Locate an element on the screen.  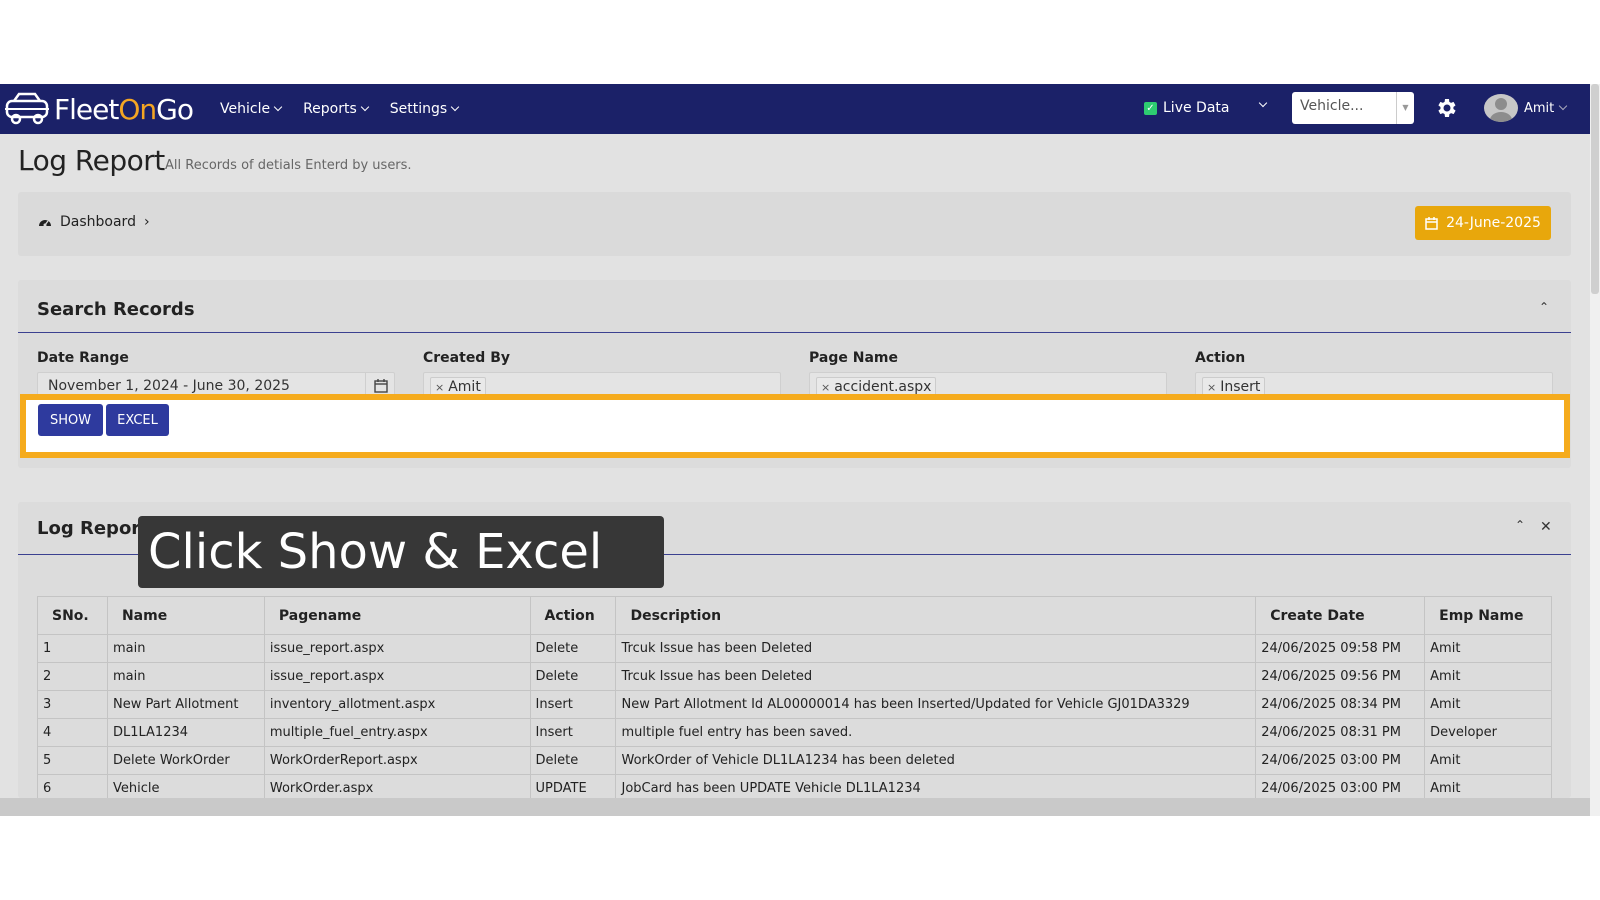
user-menu: Amit is located at coordinates (1526, 108).